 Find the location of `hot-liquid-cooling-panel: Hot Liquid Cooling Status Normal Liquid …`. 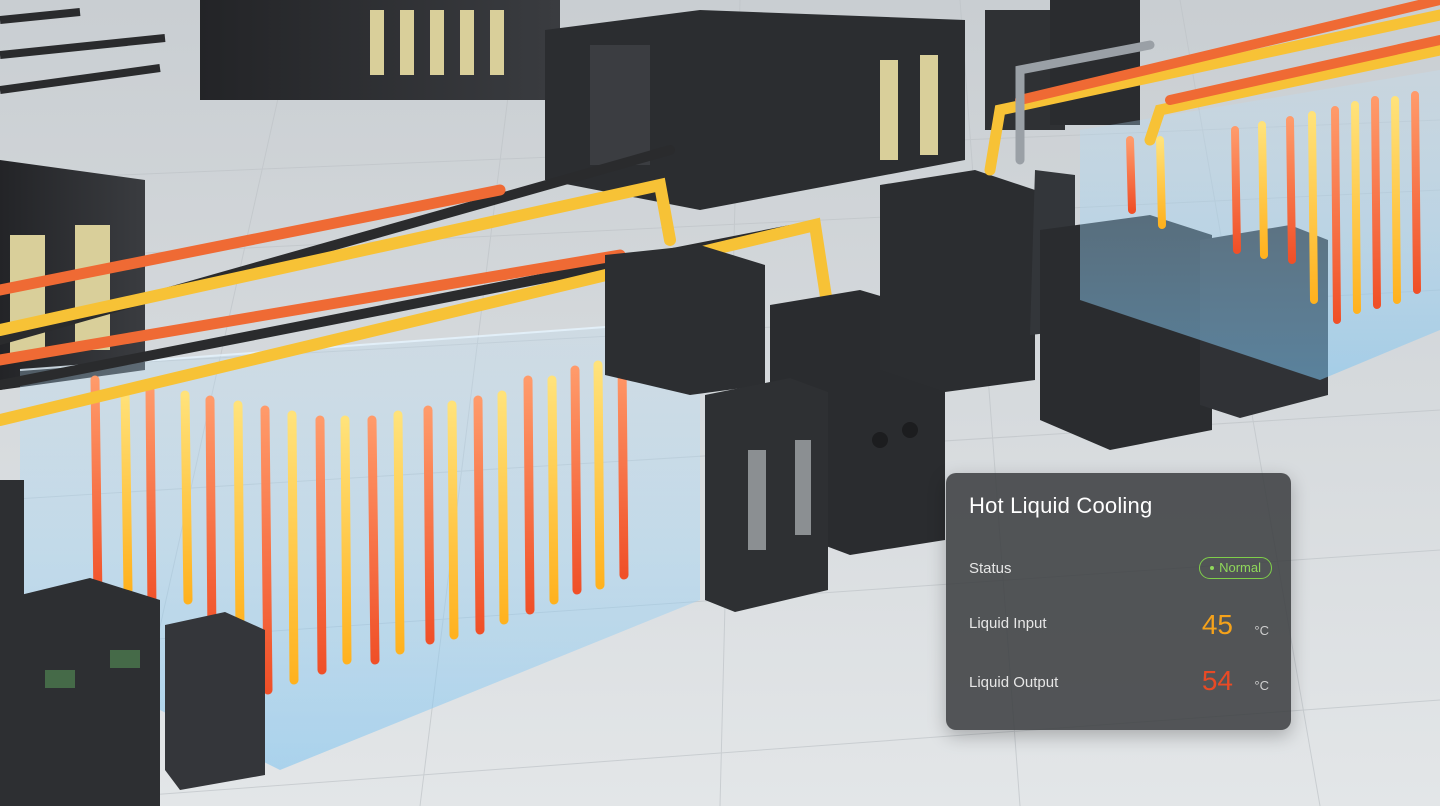

hot-liquid-cooling-panel: Hot Liquid Cooling Status Normal Liquid … is located at coordinates (1118, 601).